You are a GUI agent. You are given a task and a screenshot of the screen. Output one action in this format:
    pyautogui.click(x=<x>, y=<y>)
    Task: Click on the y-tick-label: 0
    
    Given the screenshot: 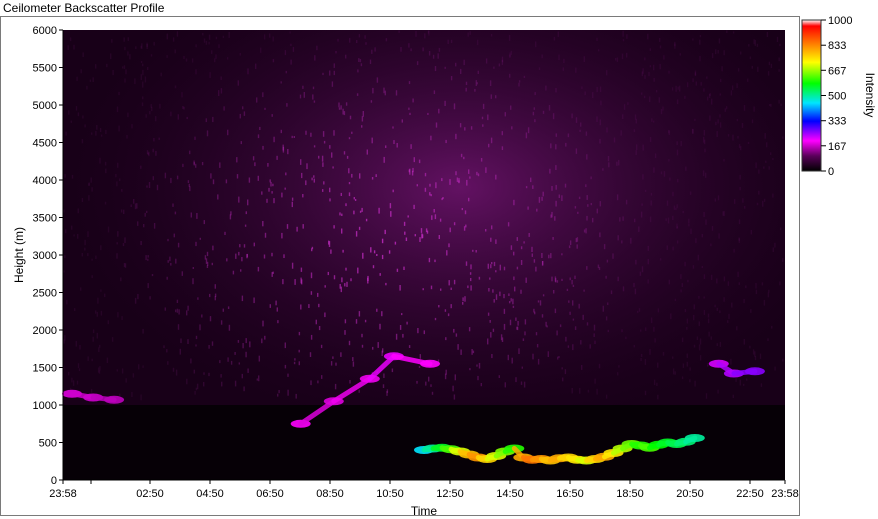 What is the action you would take?
    pyautogui.click(x=54, y=481)
    